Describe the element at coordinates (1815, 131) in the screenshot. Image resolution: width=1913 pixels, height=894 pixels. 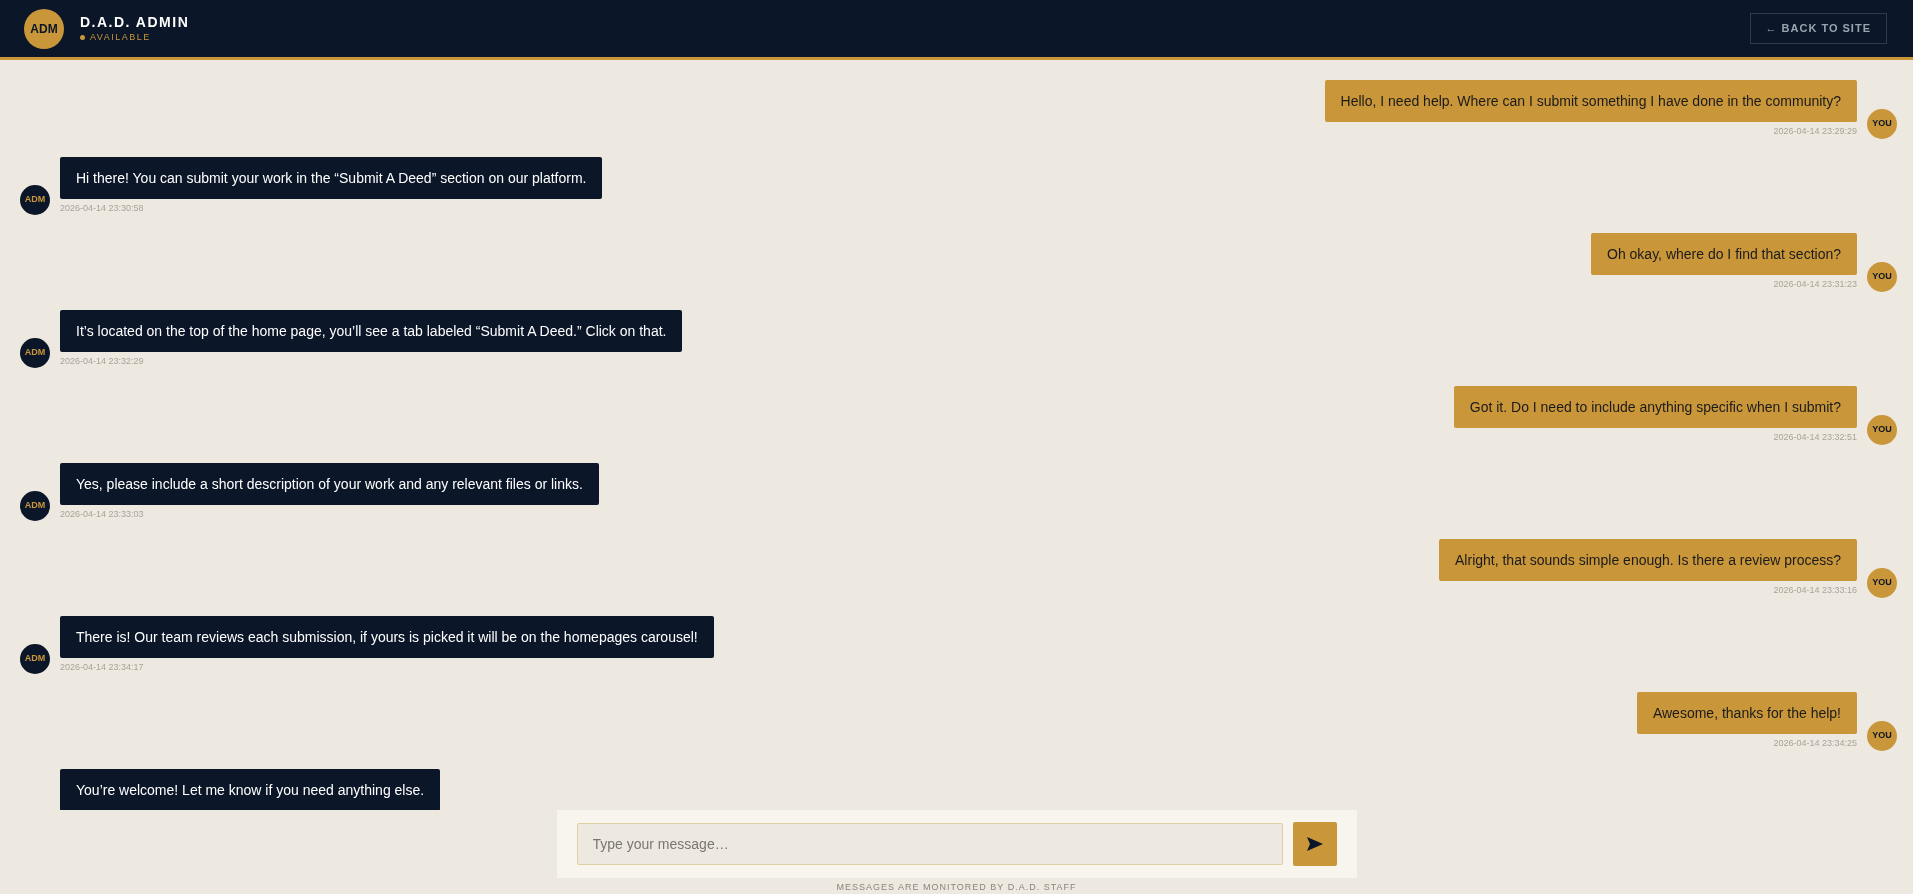
I see `message-time: 2026-04-14 23:29:29` at that location.